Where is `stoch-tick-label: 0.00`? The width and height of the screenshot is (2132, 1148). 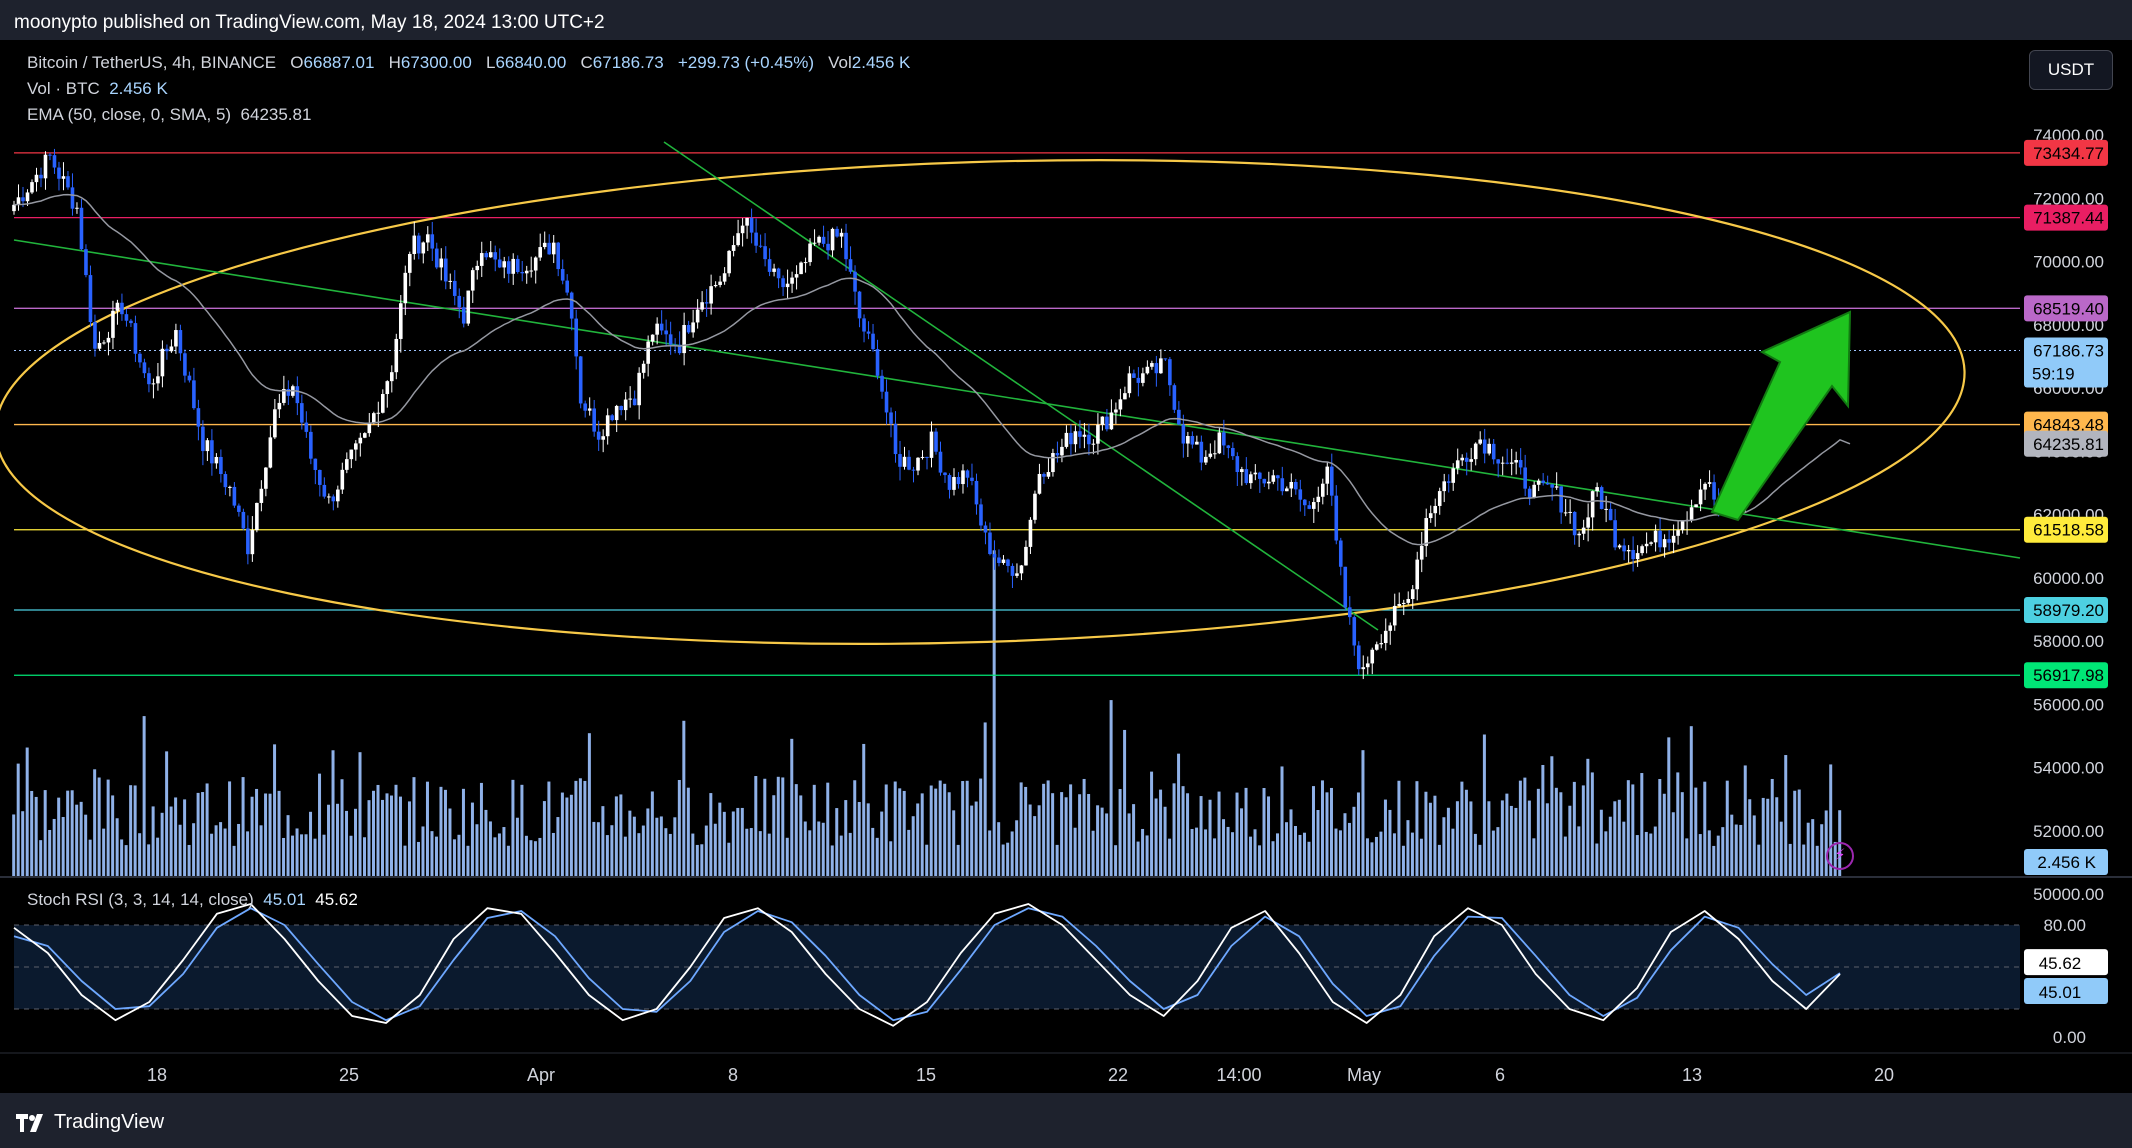 stoch-tick-label: 0.00 is located at coordinates (2069, 1037).